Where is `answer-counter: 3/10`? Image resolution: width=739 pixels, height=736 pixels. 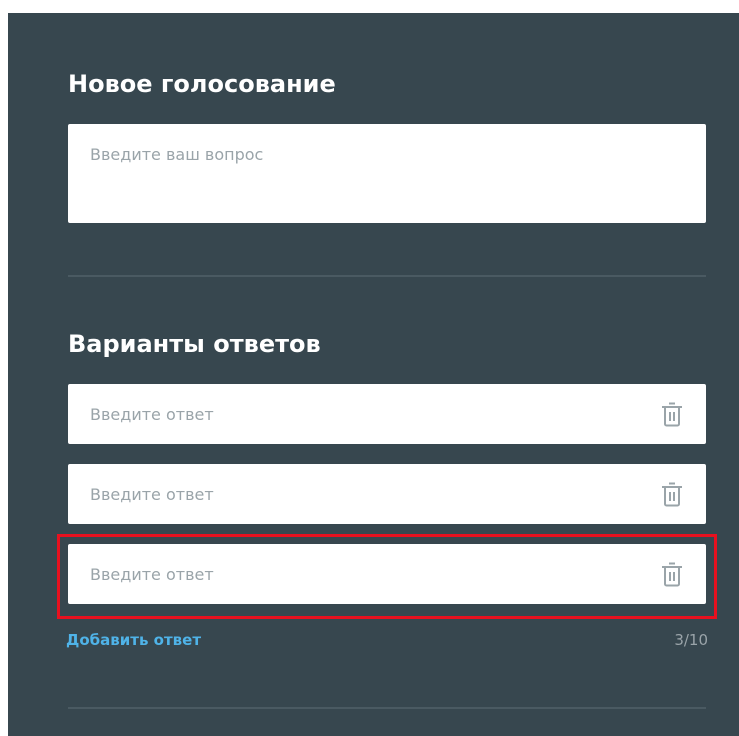 answer-counter: 3/10 is located at coordinates (691, 640).